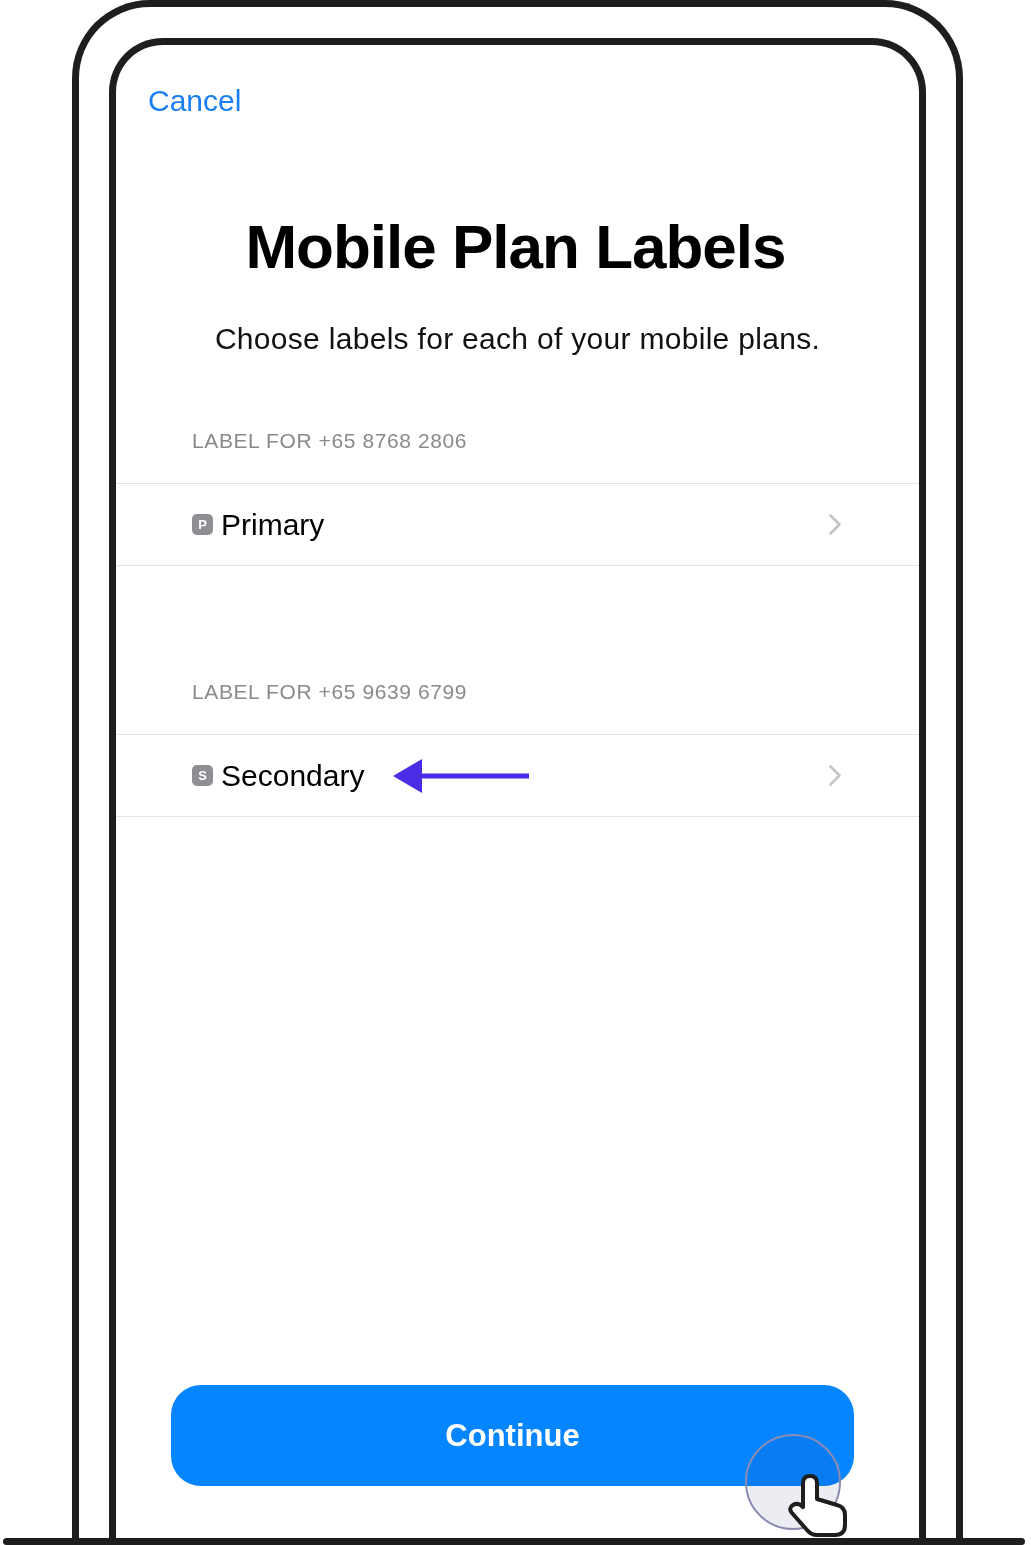  Describe the element at coordinates (293, 775) in the screenshot. I see `plan-label: Secondary` at that location.